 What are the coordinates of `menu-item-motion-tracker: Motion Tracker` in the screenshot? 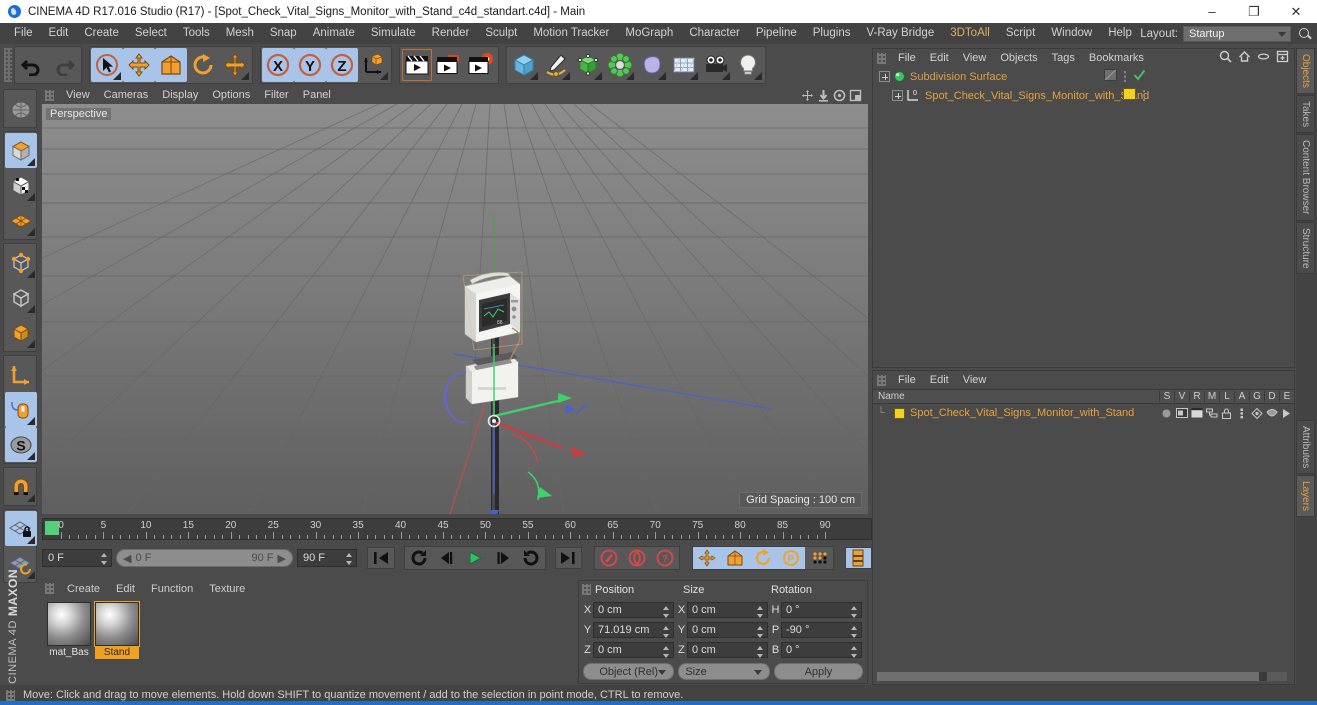 It's located at (571, 33).